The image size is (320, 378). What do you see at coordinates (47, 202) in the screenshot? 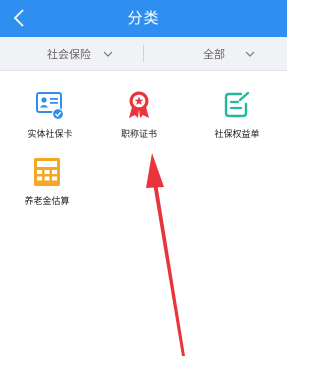
I see `item-label: 养老金估算` at bounding box center [47, 202].